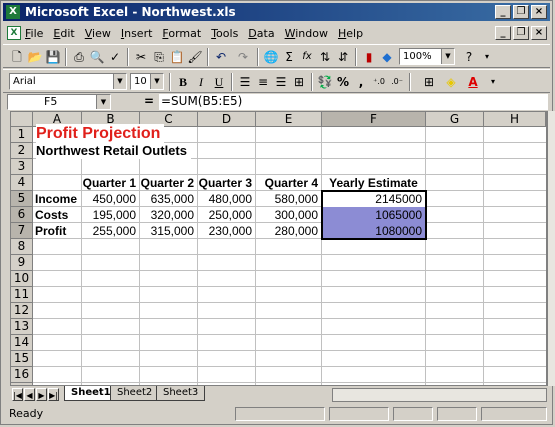 This screenshot has height=427, width=555. What do you see at coordinates (473, 82) in the screenshot?
I see `font-color-icon: A` at bounding box center [473, 82].